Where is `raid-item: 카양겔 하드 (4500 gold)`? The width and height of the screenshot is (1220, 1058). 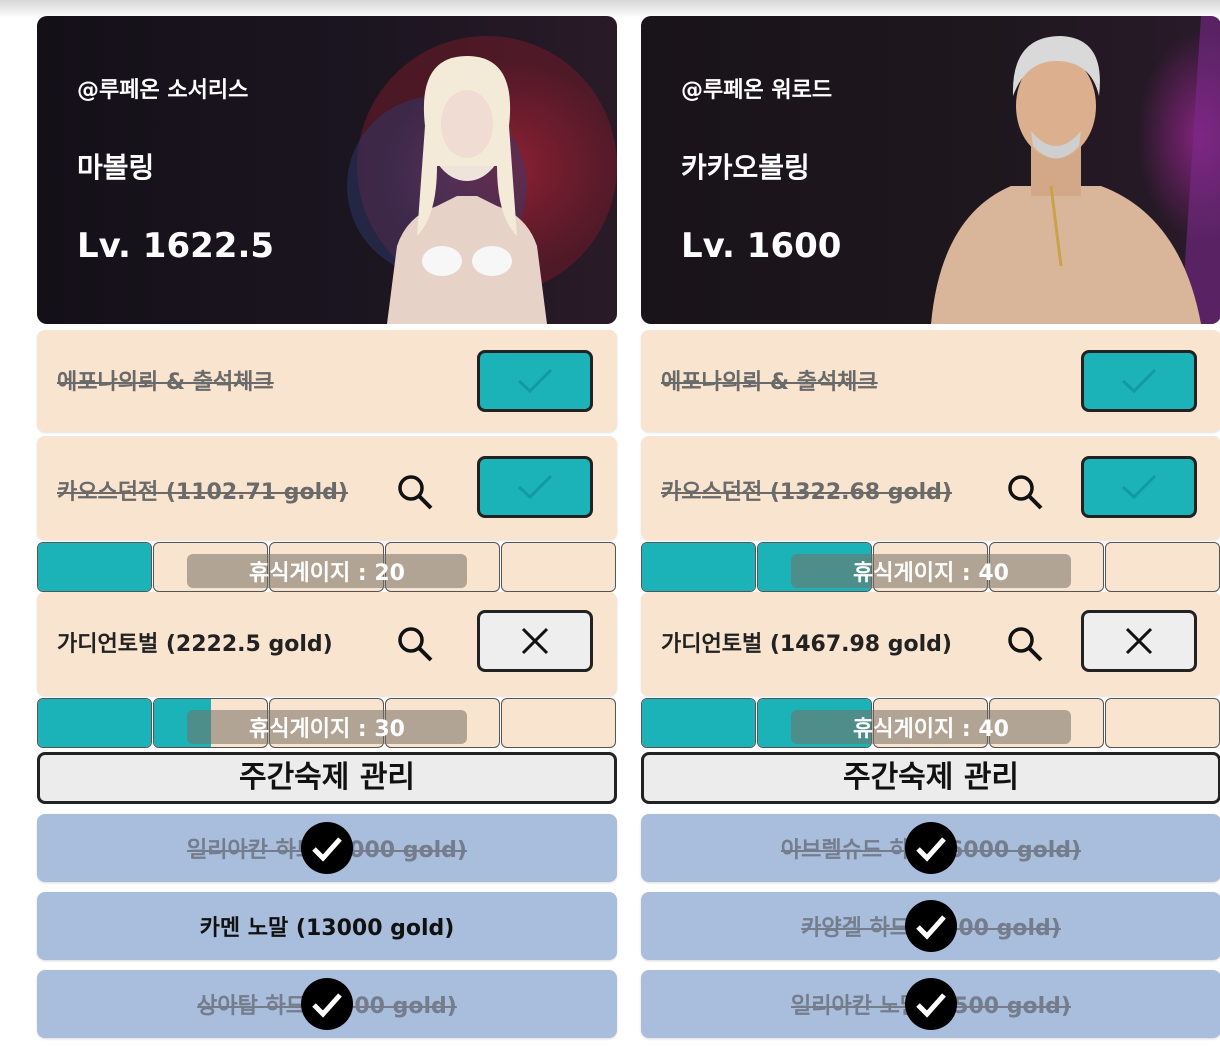 raid-item: 카양겔 하드 (4500 gold) is located at coordinates (930, 926).